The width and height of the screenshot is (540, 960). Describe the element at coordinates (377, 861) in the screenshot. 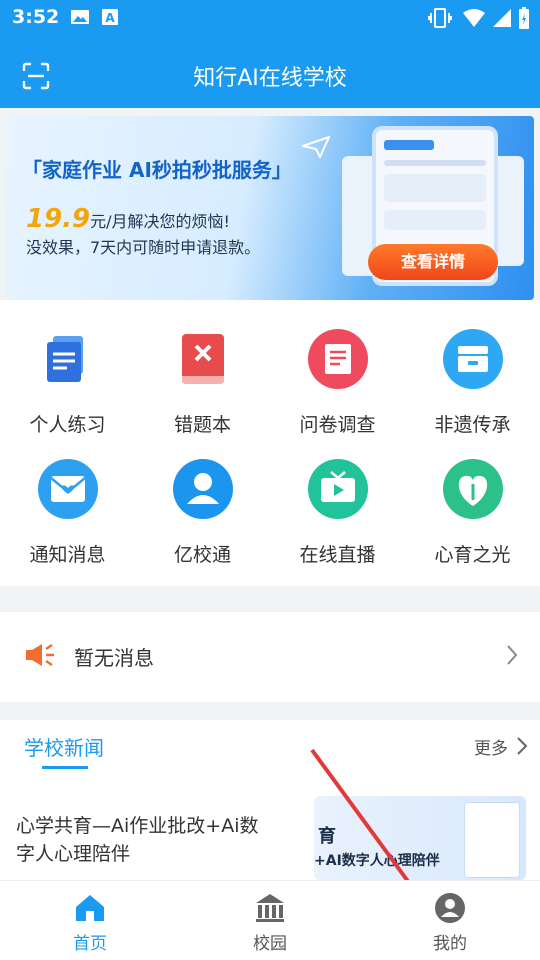

I see `thumb-text-2: +AI数字人心理陪伴` at that location.